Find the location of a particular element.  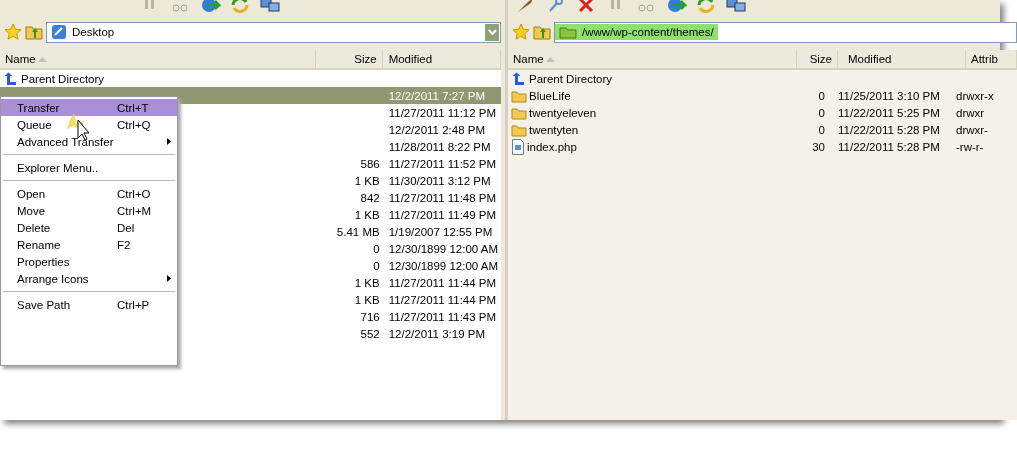

modified-date: 11/27/2011 11:52 PM is located at coordinates (442, 163).